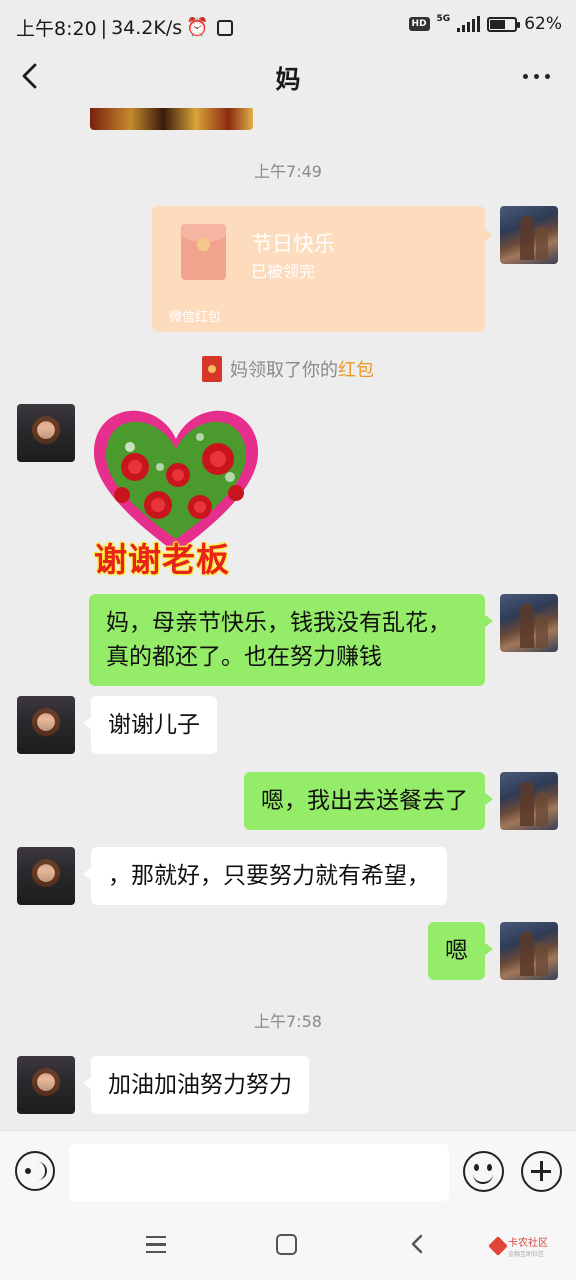 The width and height of the screenshot is (576, 1280). I want to click on hd-badge: HD, so click(419, 24).